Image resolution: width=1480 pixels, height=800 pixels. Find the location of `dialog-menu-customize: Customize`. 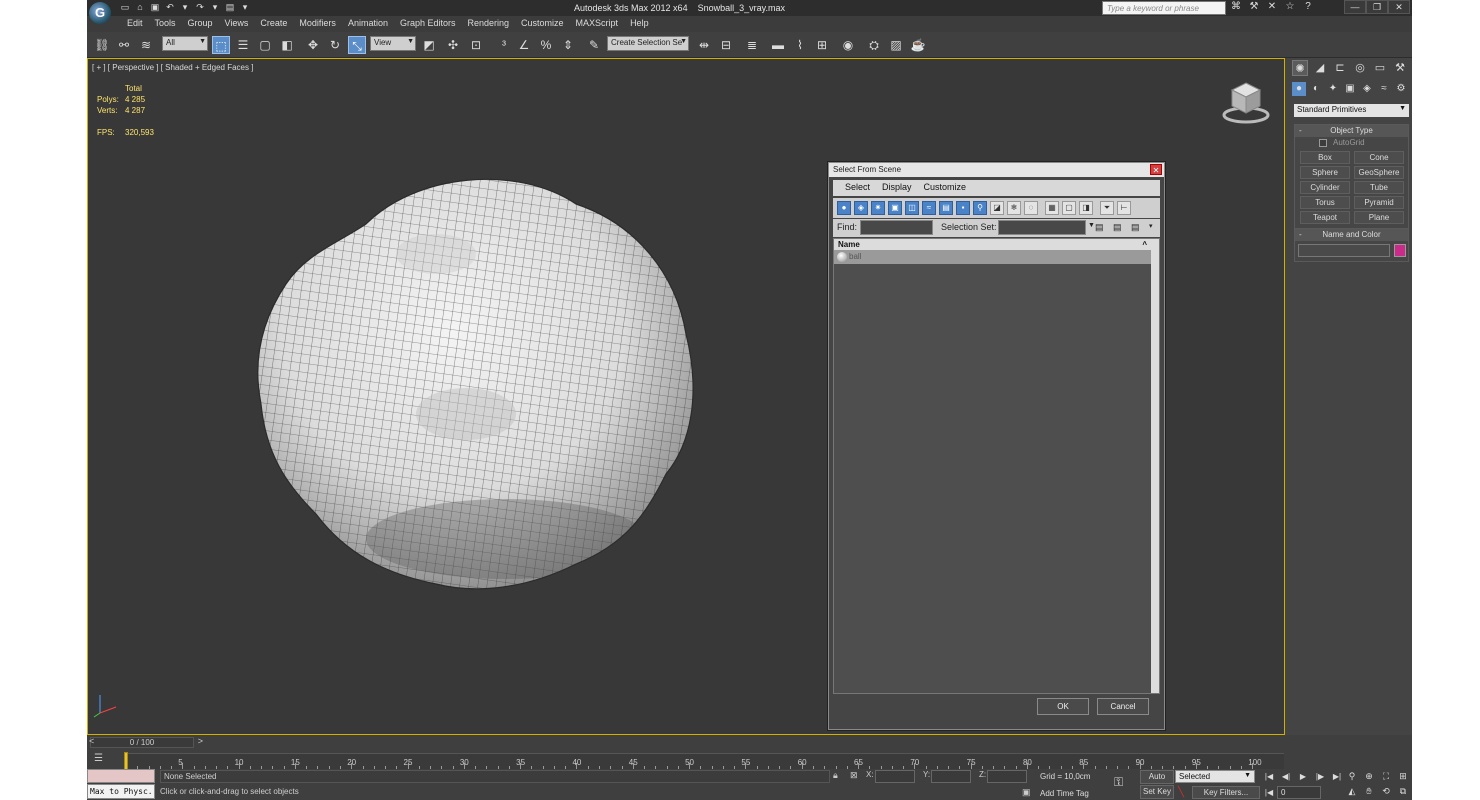

dialog-menu-customize: Customize is located at coordinates (945, 188).